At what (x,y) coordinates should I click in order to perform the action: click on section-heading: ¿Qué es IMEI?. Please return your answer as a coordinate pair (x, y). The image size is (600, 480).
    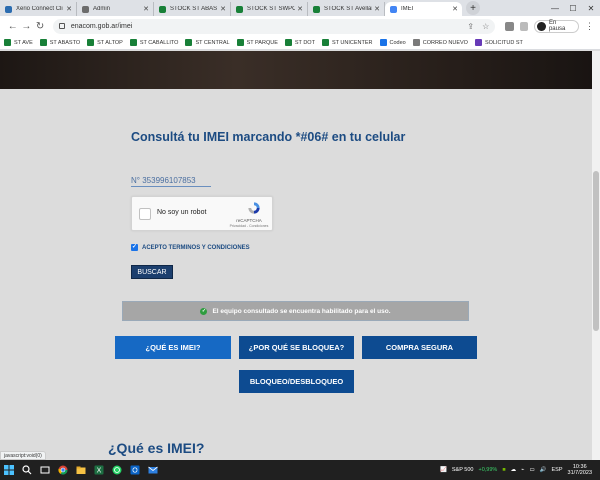
    Looking at the image, I should click on (156, 448).